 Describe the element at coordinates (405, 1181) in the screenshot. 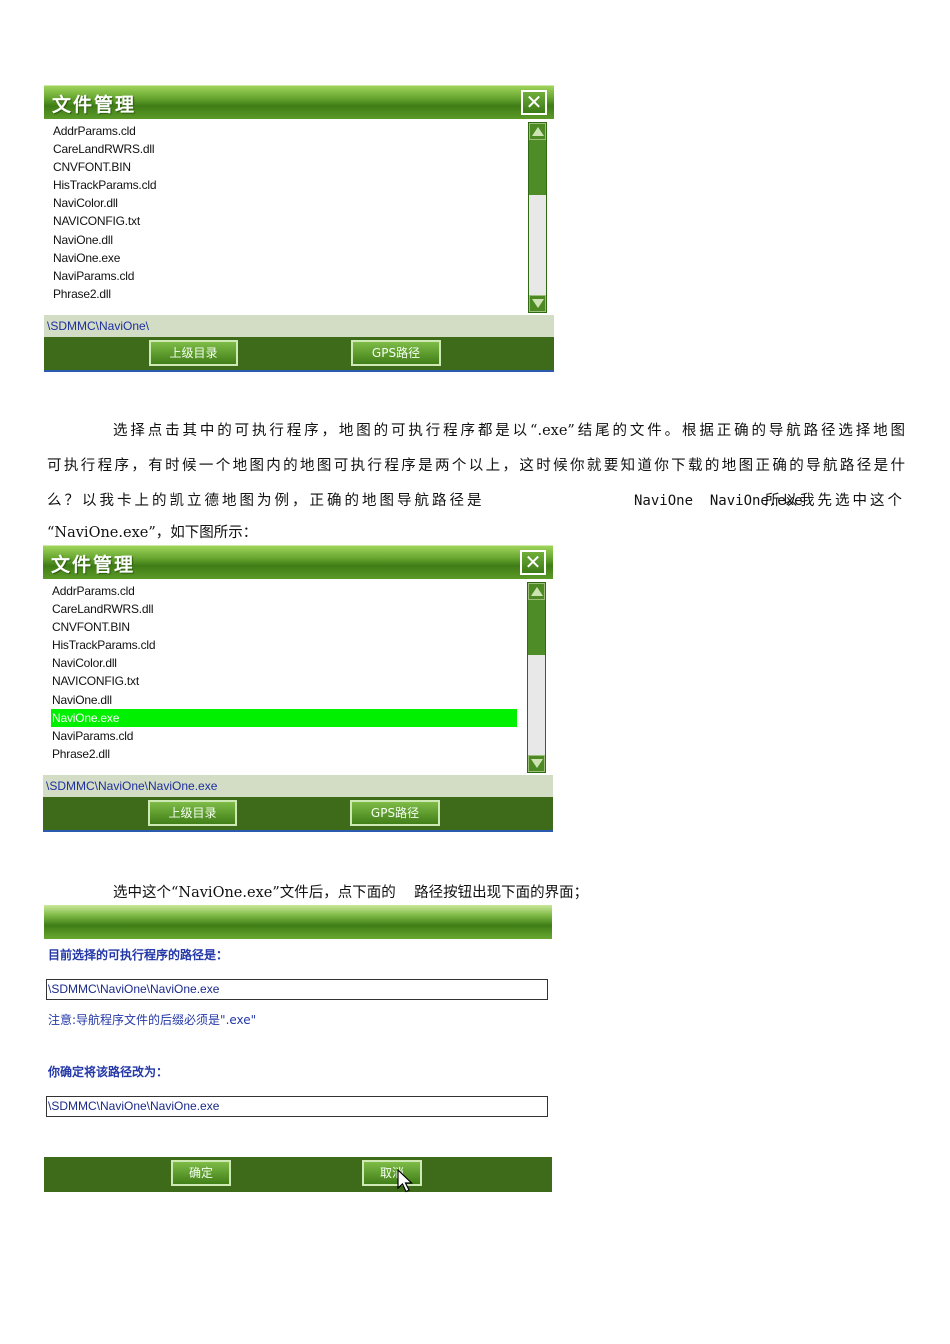

I see `mouse-pointer-icon` at that location.